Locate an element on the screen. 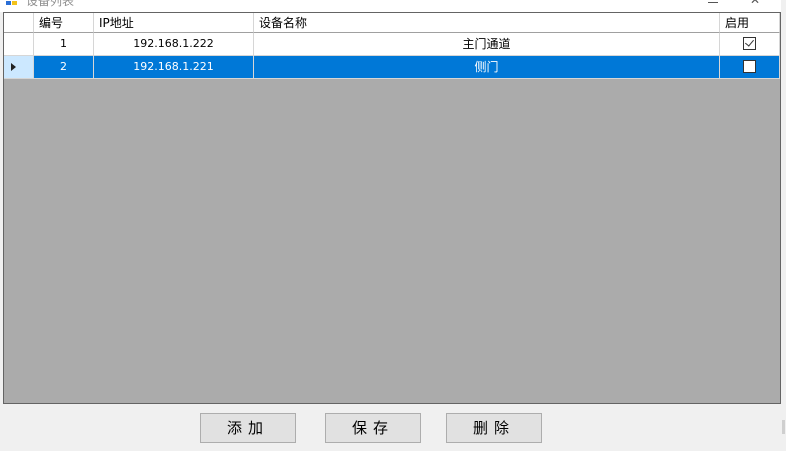 This screenshot has width=786, height=451. close-icon: ✕ is located at coordinates (755, 3).